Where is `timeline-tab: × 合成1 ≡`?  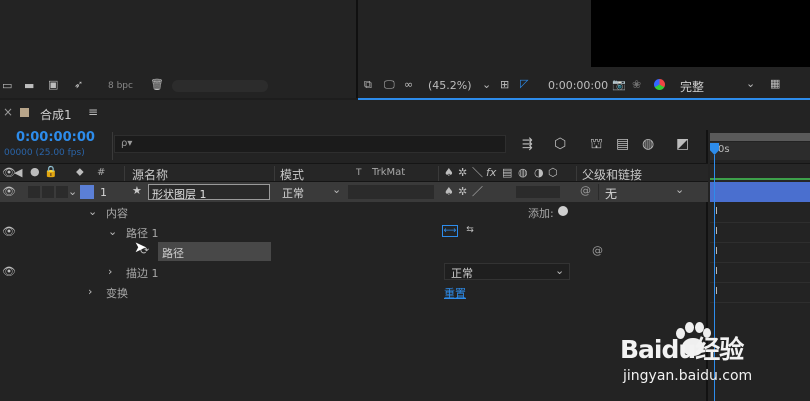
timeline-tab: × 合成1 ≡ is located at coordinates (60, 113).